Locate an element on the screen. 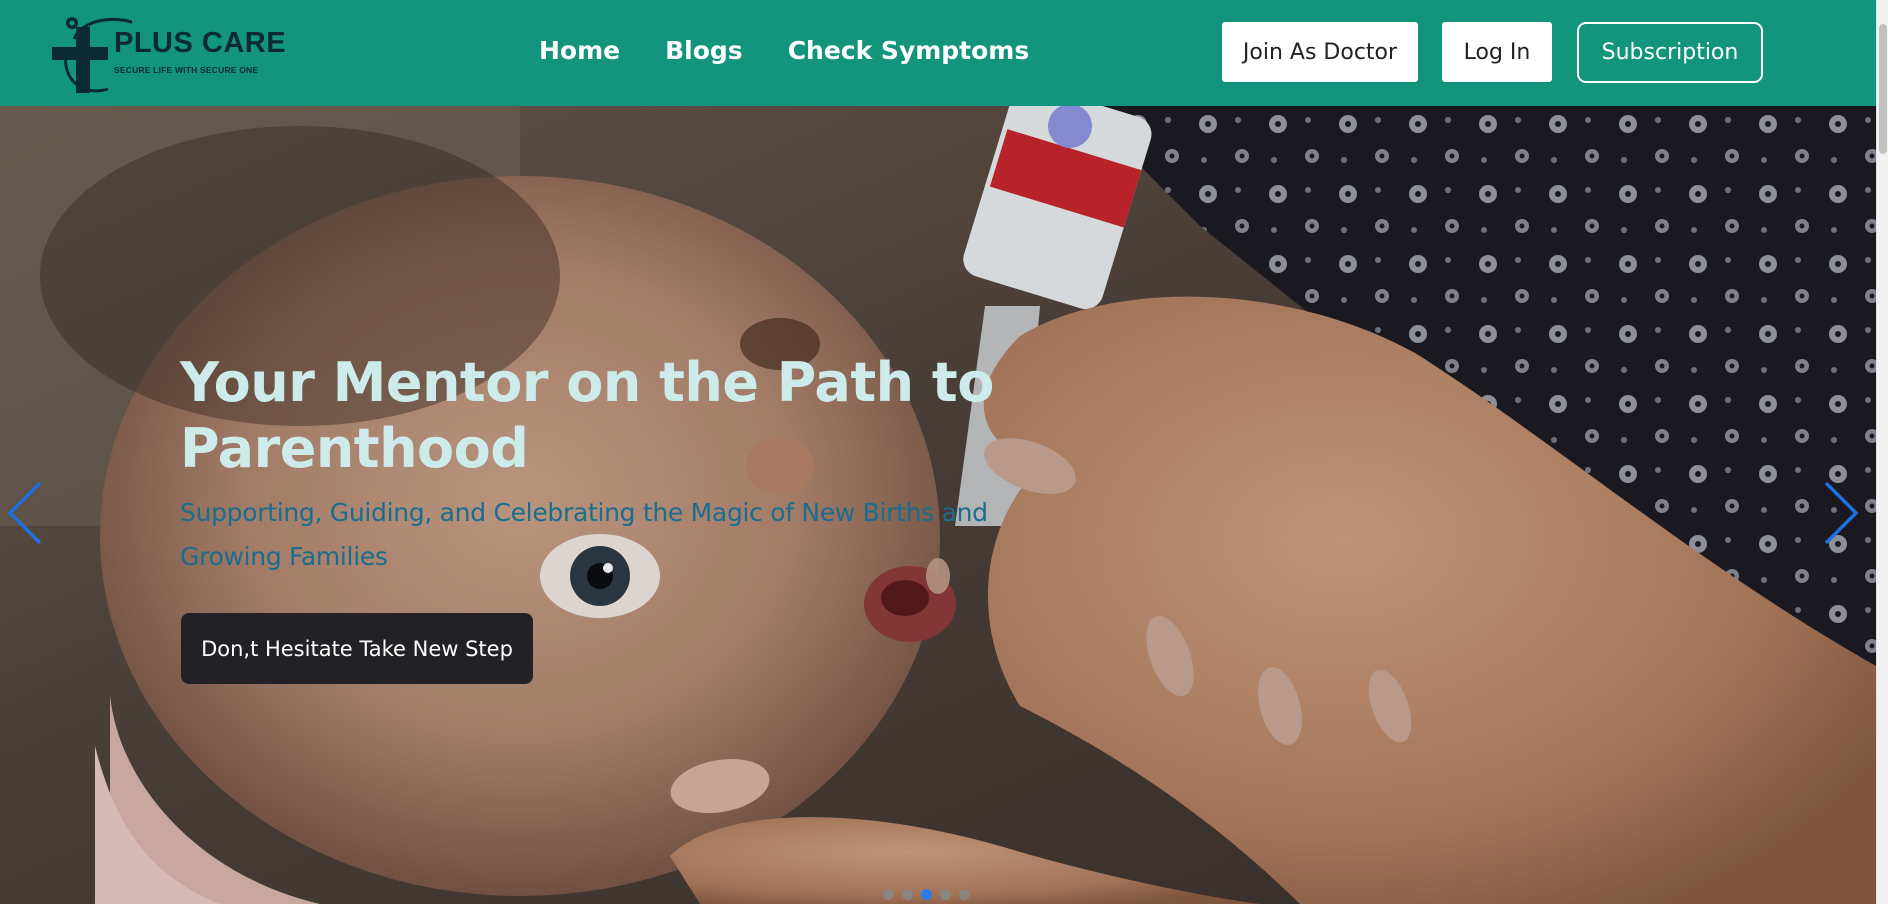 Image resolution: width=1888 pixels, height=904 pixels. chevron-right-icon is located at coordinates (1841, 513).